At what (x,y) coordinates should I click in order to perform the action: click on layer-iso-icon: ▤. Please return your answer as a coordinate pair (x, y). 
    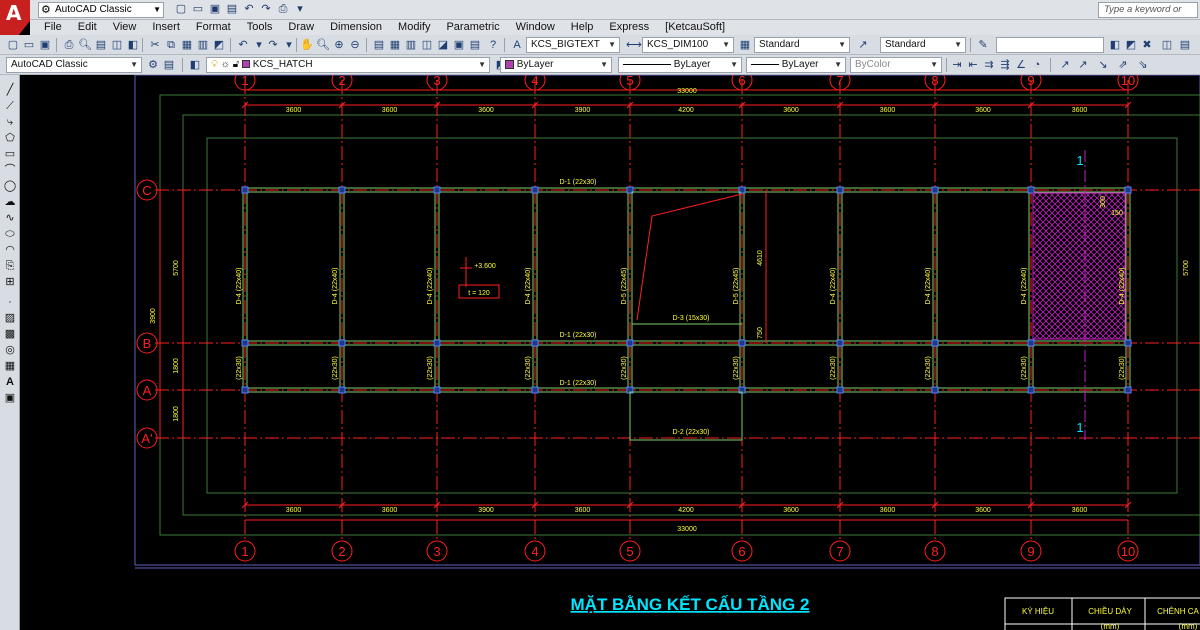
    Looking at the image, I should click on (1185, 45).